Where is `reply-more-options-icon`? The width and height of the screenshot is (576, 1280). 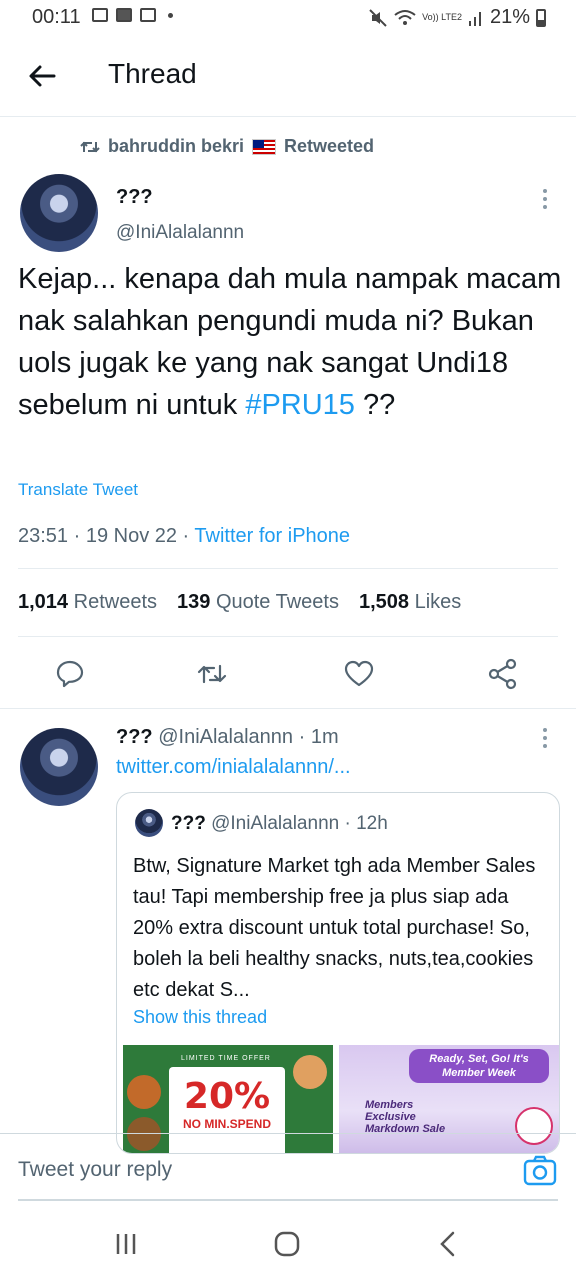 reply-more-options-icon is located at coordinates (546, 738).